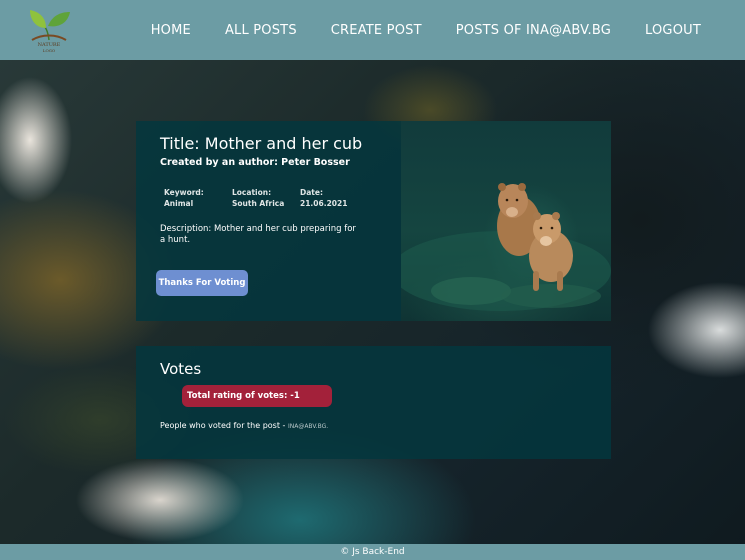 The height and width of the screenshot is (560, 745). Describe the element at coordinates (184, 198) in the screenshot. I see `post-keyword: Keyword: Animal` at that location.